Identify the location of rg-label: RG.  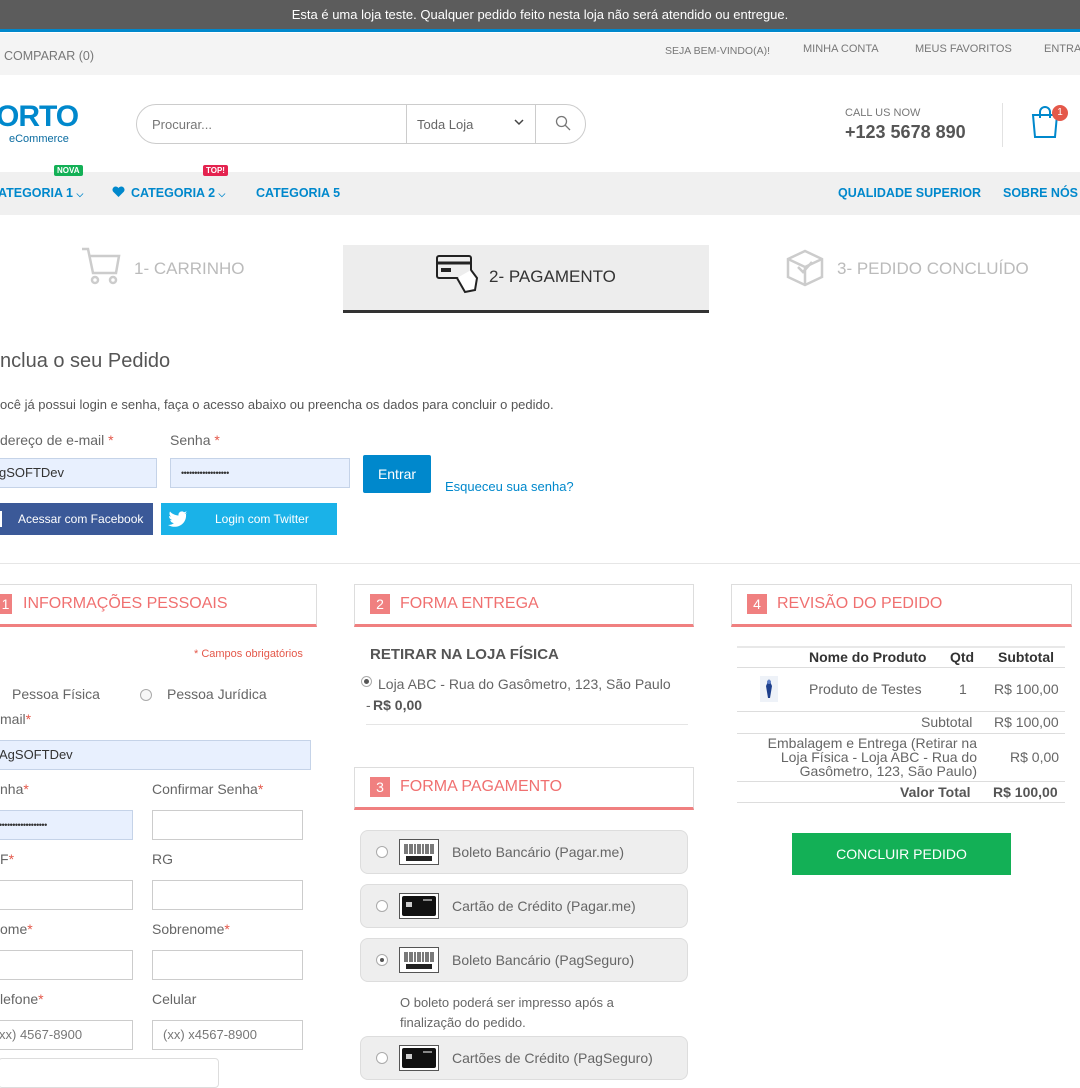
(162, 859).